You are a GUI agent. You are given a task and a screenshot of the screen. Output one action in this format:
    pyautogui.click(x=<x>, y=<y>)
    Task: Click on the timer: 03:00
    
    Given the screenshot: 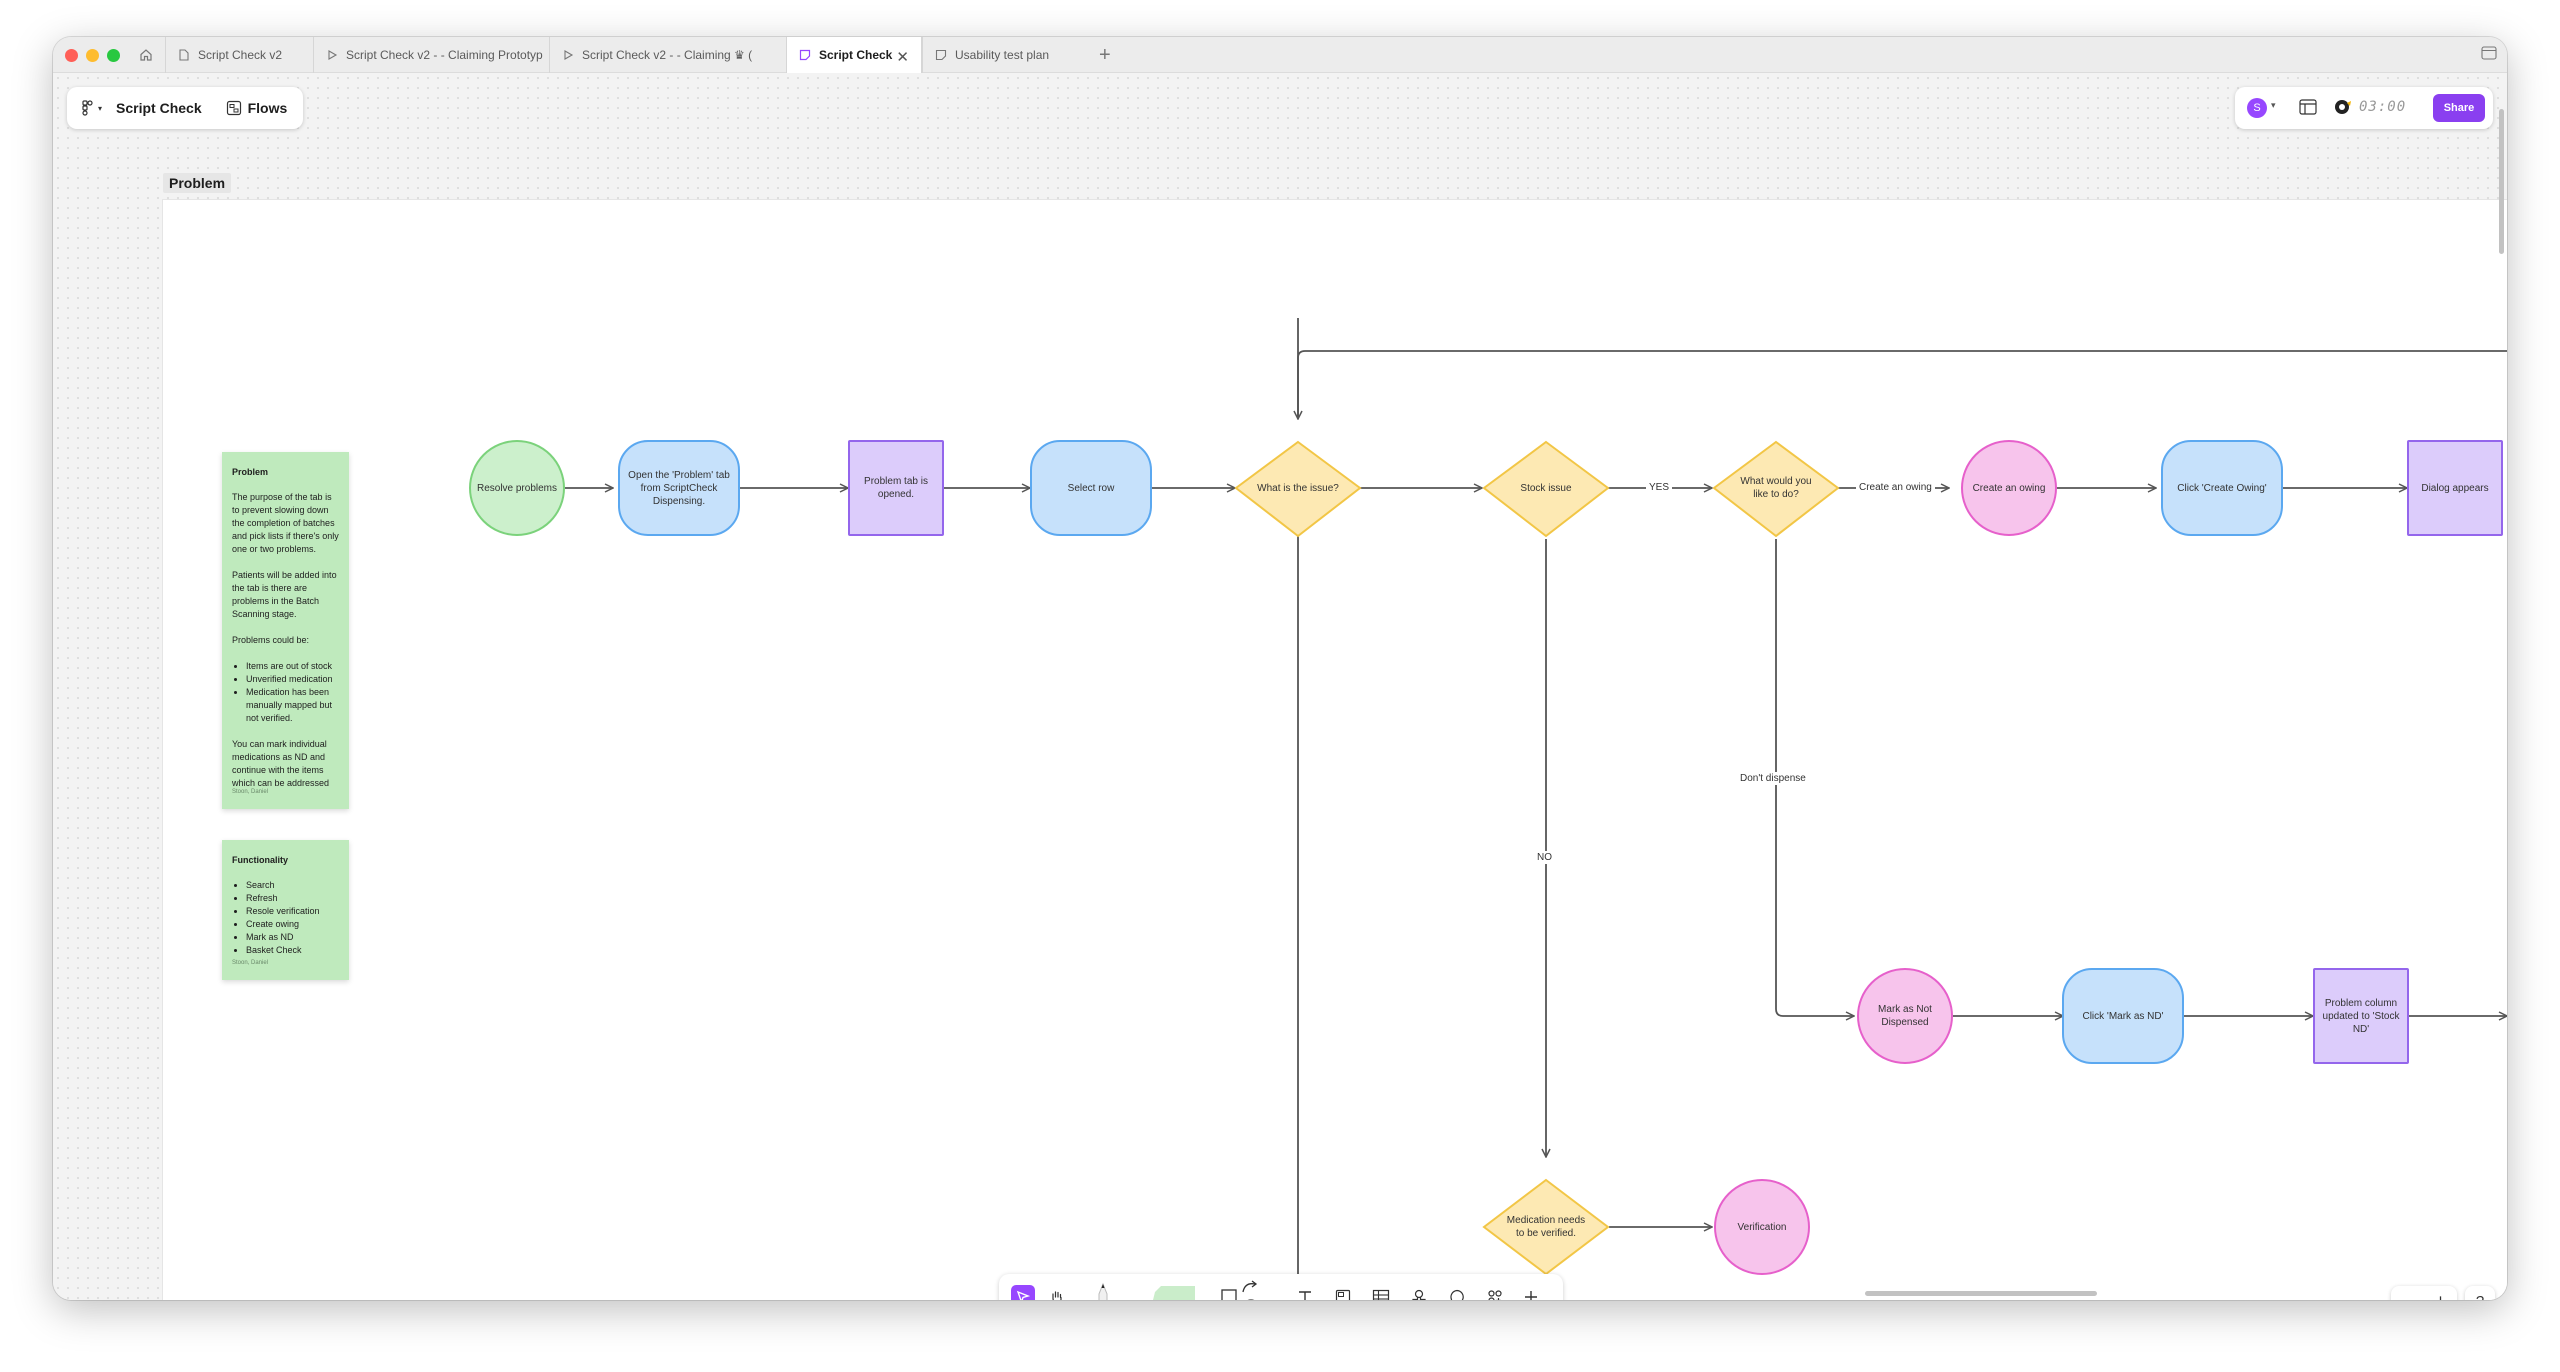 What is the action you would take?
    pyautogui.click(x=2369, y=107)
    